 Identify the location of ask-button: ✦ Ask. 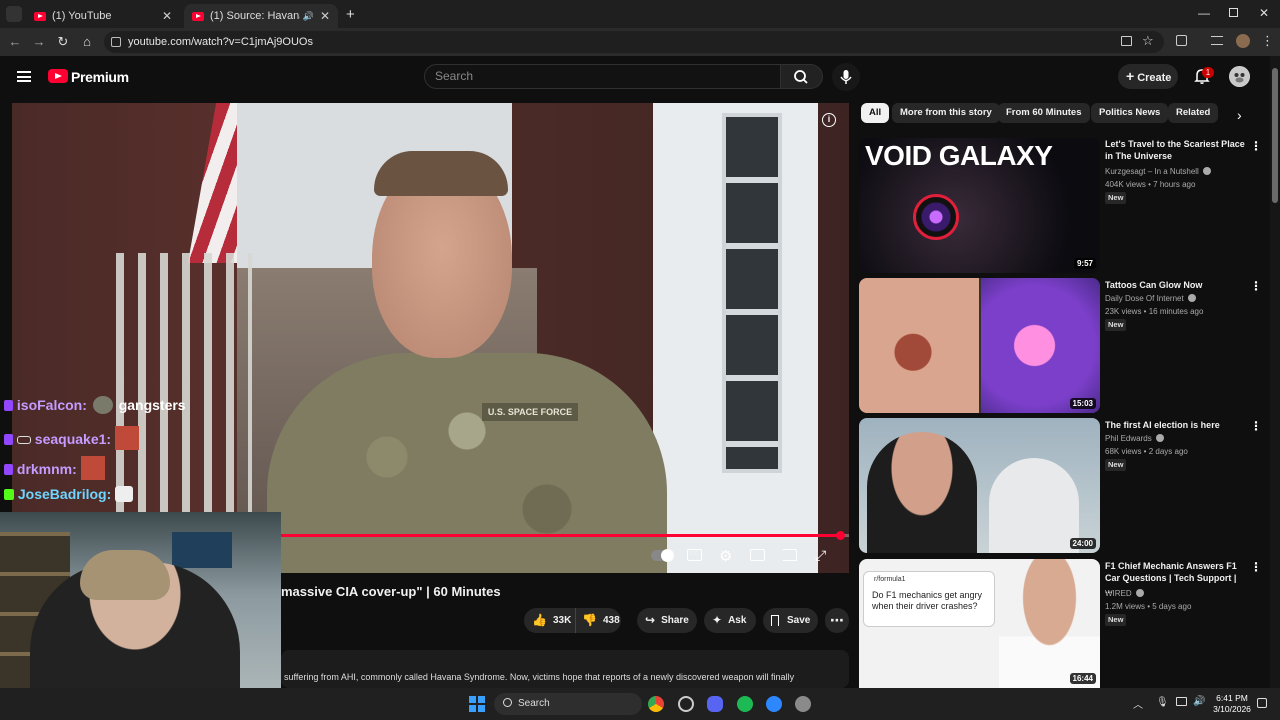
(730, 620).